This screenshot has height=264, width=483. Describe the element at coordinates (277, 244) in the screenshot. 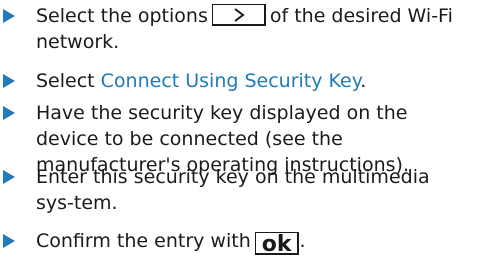

I see `ok-key-box: ok` at that location.